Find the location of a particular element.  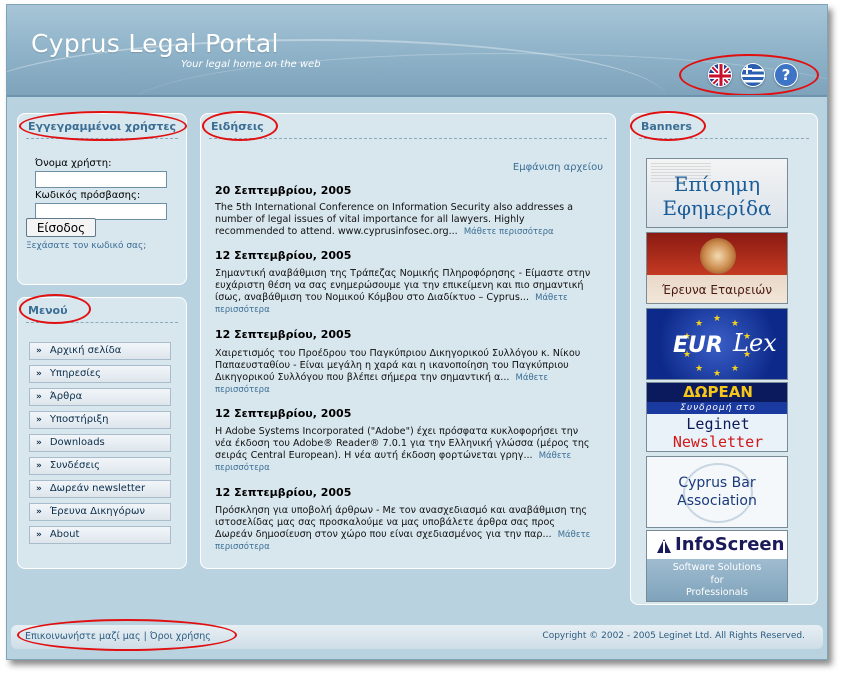

username-input is located at coordinates (101, 179).